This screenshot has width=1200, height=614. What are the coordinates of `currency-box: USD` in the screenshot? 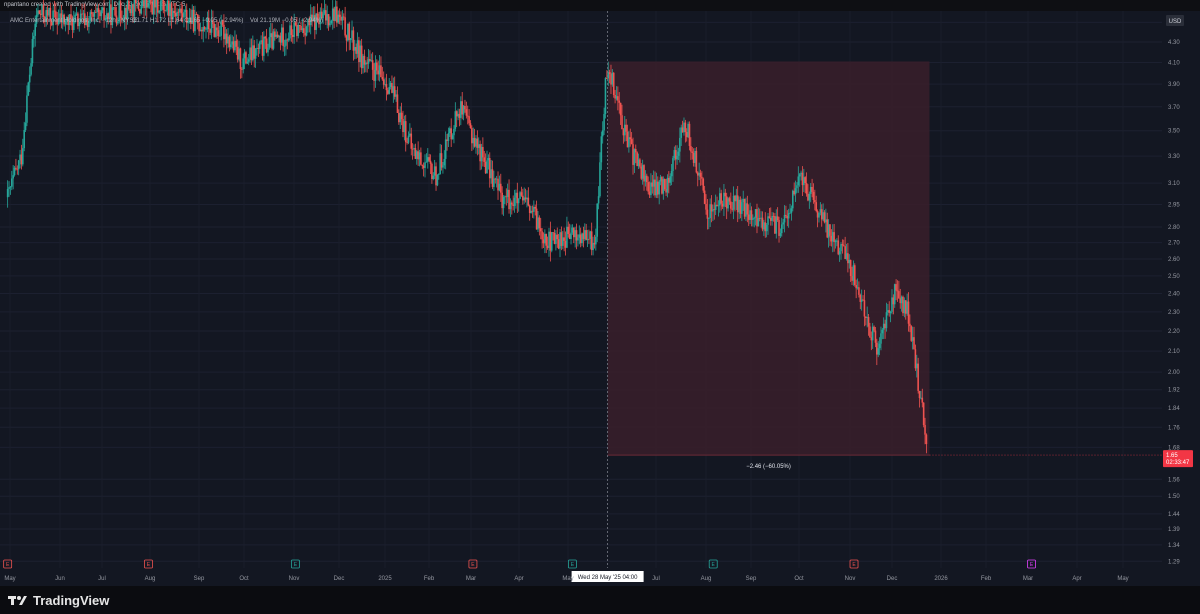 It's located at (1175, 20).